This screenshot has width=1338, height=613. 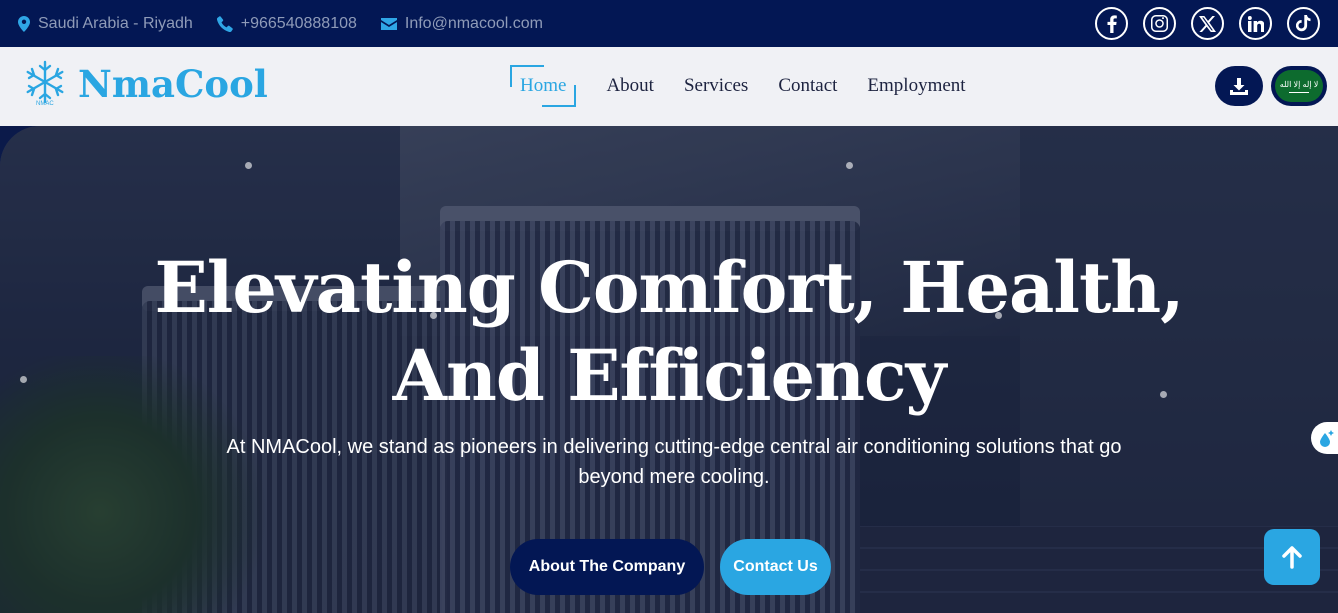 I want to click on phone-item: +966540888108, so click(x=286, y=24).